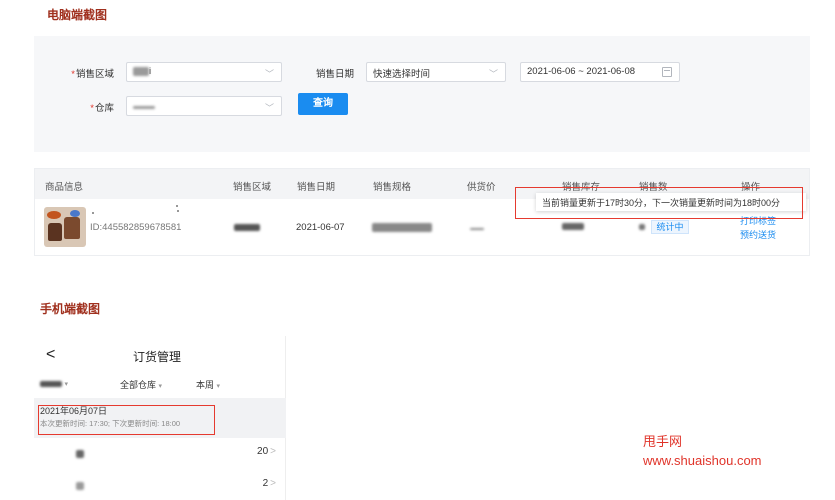 This screenshot has width=835, height=500. I want to click on region-cell-redacted, so click(247, 227).